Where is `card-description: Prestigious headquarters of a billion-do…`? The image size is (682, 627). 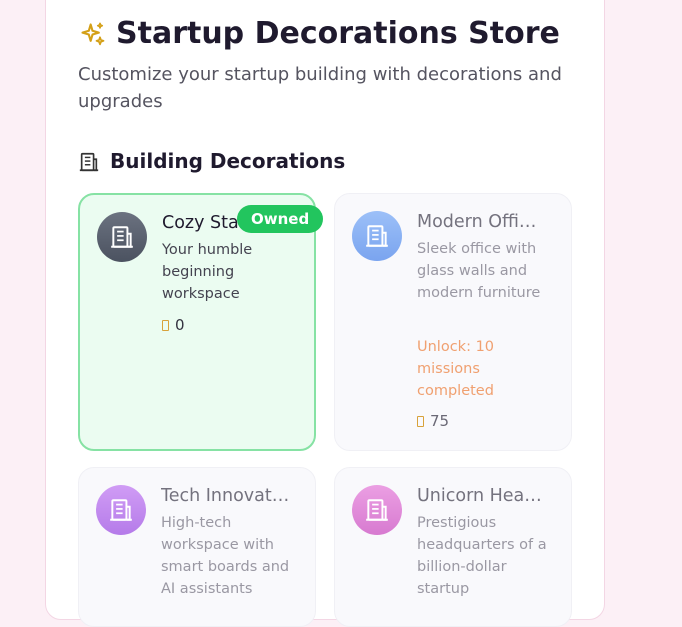
card-description: Prestigious headquarters of a billion-do… is located at coordinates (482, 556).